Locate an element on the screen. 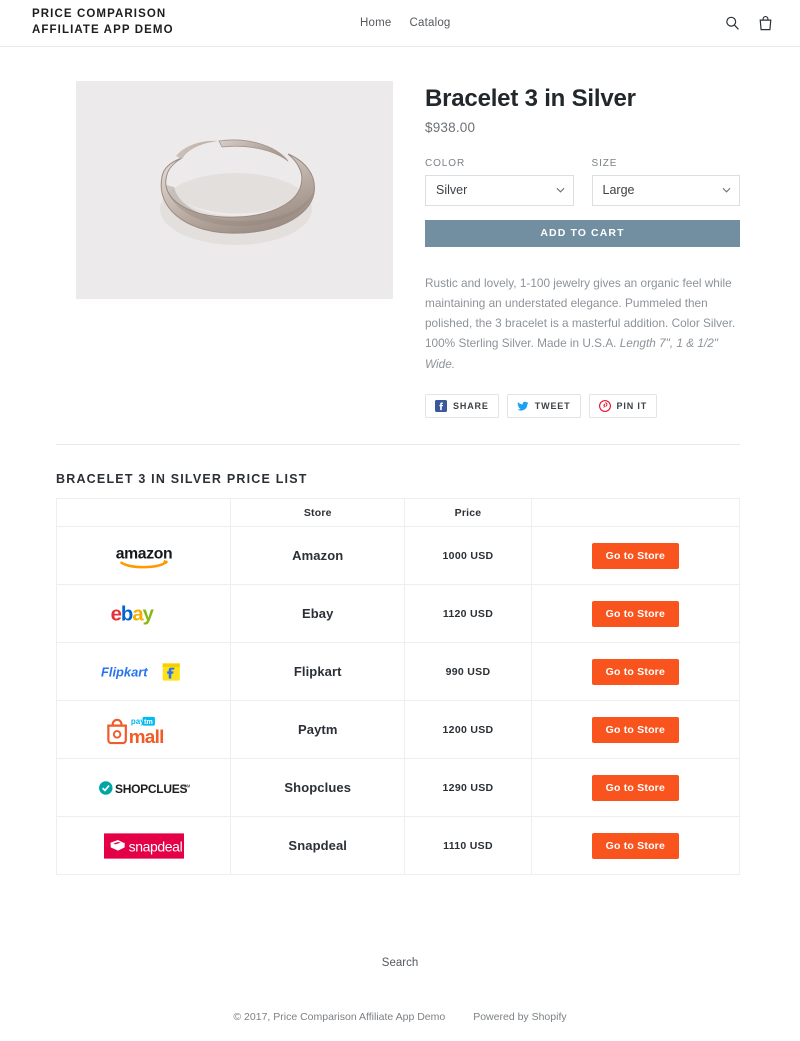 Image resolution: width=800 pixels, height=1041 pixels. brand-line-1: PRICE COMPARISON is located at coordinates (99, 14).